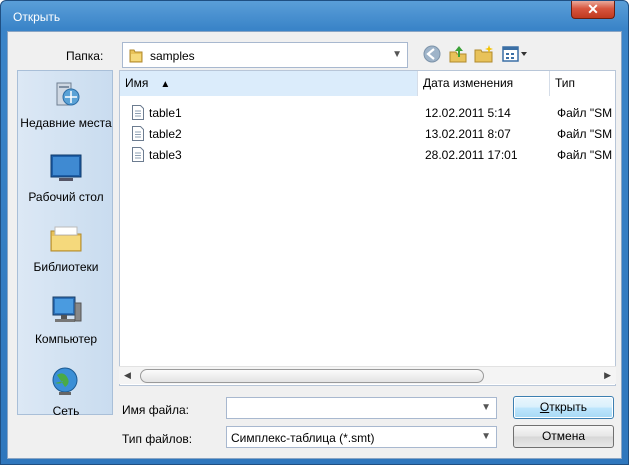 Image resolution: width=629 pixels, height=465 pixels. What do you see at coordinates (312, 376) in the screenshot?
I see `scrollbar-thumb` at bounding box center [312, 376].